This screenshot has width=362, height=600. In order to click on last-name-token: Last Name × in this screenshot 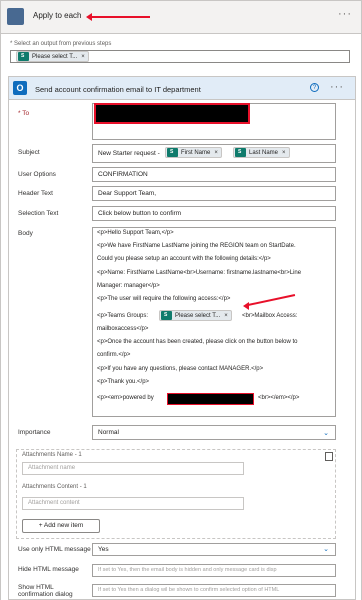, I will do `click(261, 152)`.